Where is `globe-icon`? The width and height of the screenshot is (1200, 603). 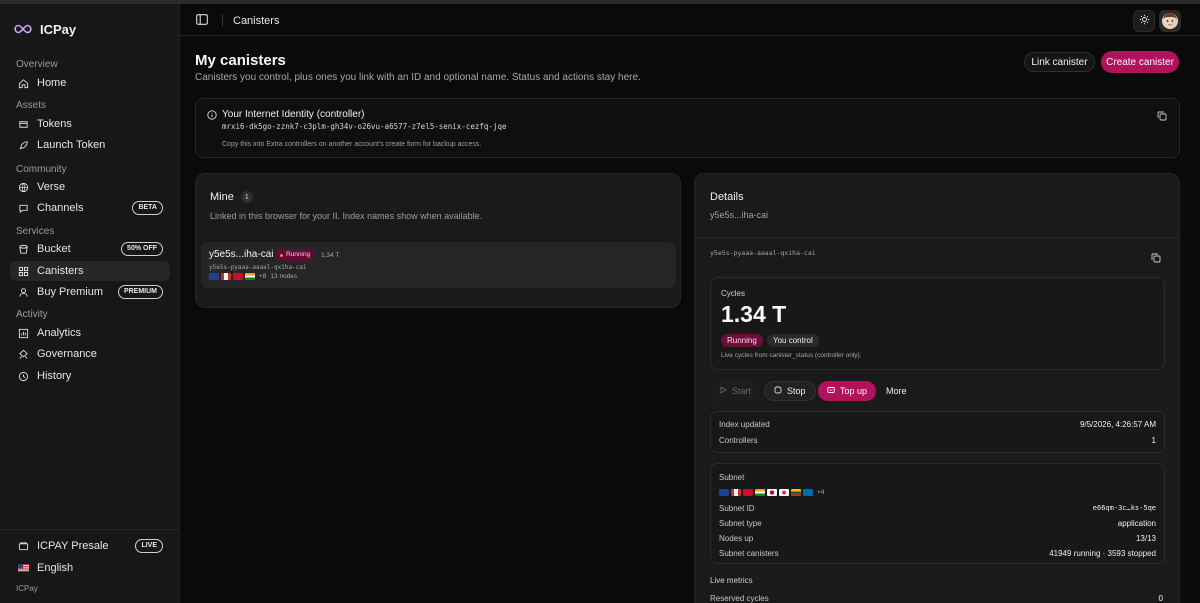
globe-icon is located at coordinates (23, 187).